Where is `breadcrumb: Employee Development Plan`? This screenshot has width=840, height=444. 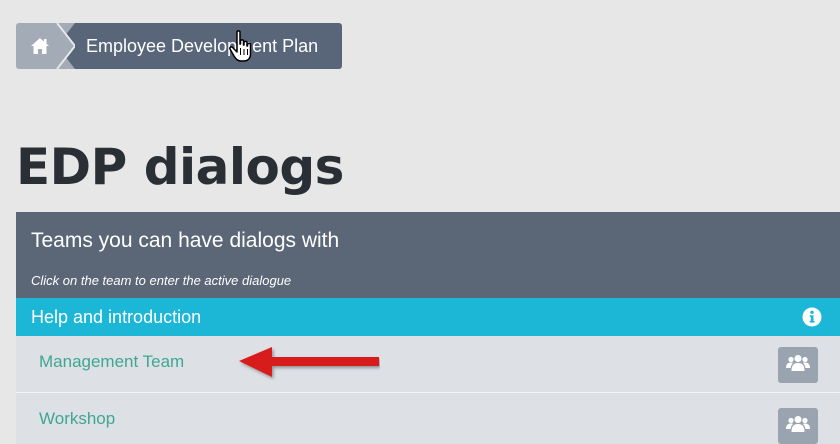 breadcrumb: Employee Development Plan is located at coordinates (179, 46).